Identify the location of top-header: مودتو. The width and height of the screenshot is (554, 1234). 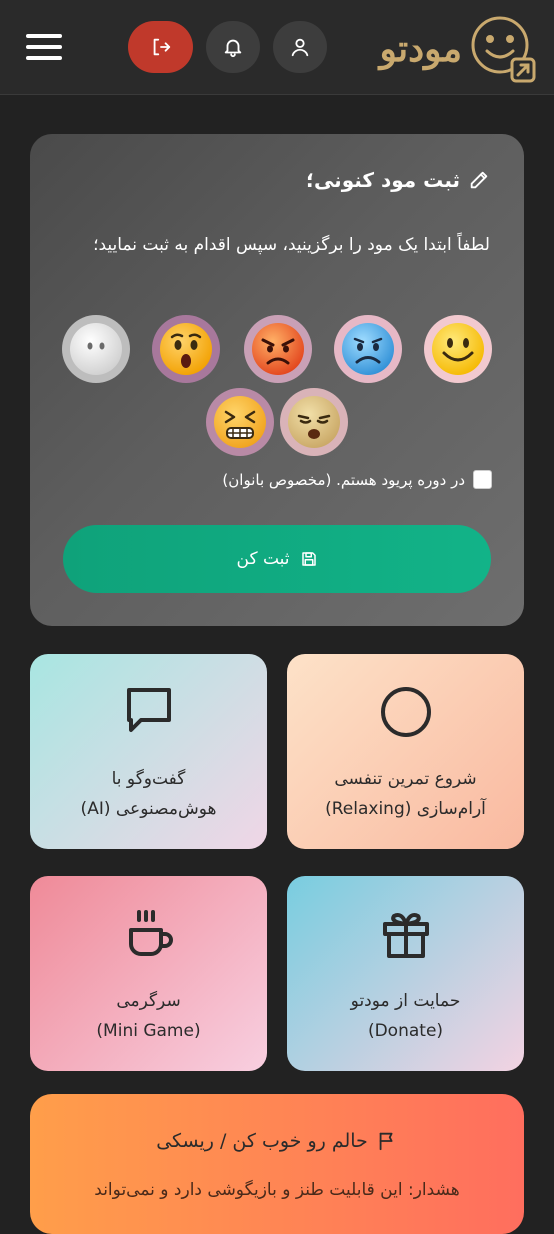
(277, 47).